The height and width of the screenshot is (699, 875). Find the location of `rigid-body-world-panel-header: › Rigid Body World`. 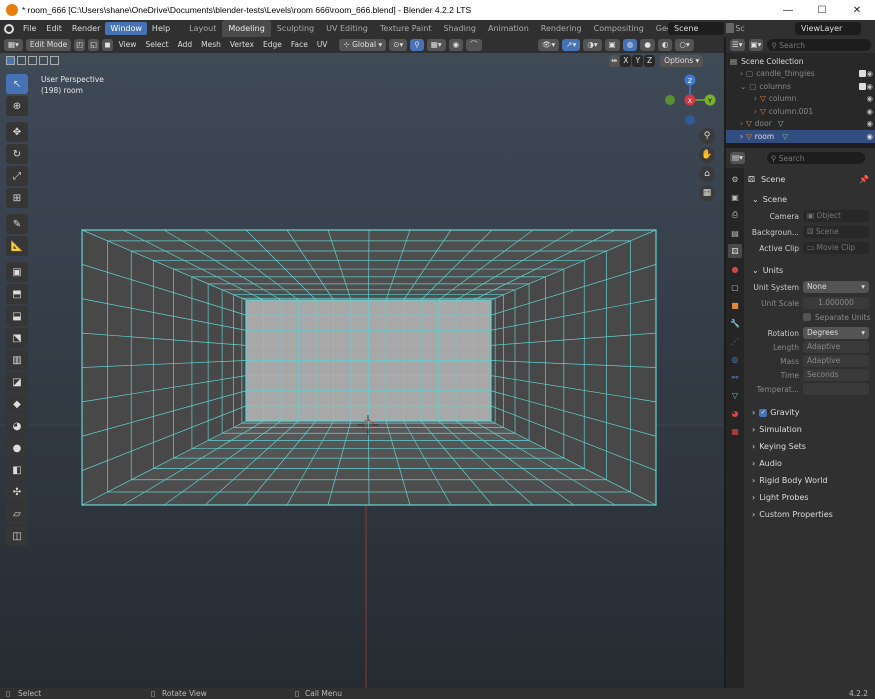

rigid-body-world-panel-header: › Rigid Body World is located at coordinates (813, 480).